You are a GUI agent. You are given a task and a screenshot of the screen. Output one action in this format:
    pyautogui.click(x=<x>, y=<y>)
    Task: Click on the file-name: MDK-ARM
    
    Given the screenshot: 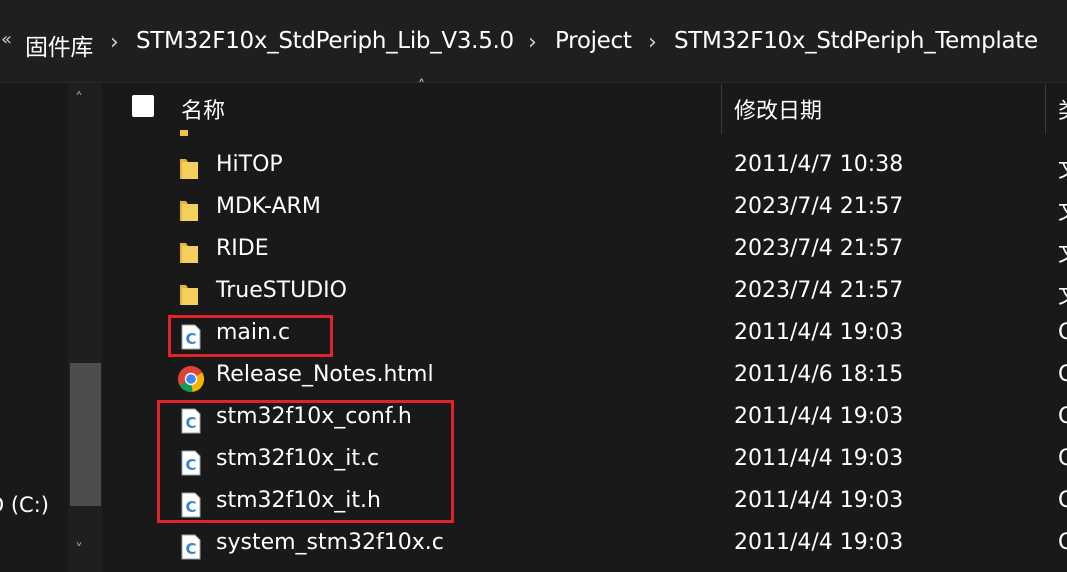 What is the action you would take?
    pyautogui.click(x=268, y=206)
    